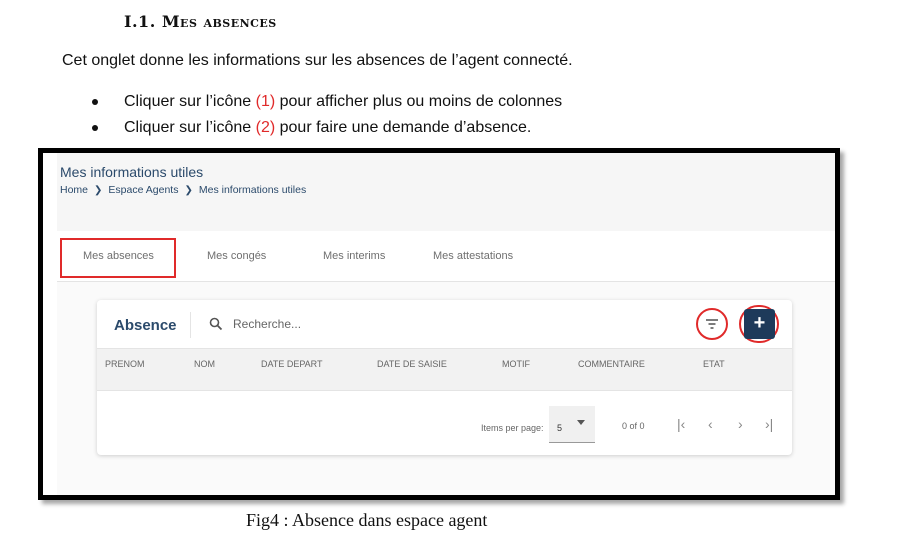 This screenshot has height=545, width=906. What do you see at coordinates (292, 364) in the screenshot?
I see `column-header-date-depart: DATE DEPART` at bounding box center [292, 364].